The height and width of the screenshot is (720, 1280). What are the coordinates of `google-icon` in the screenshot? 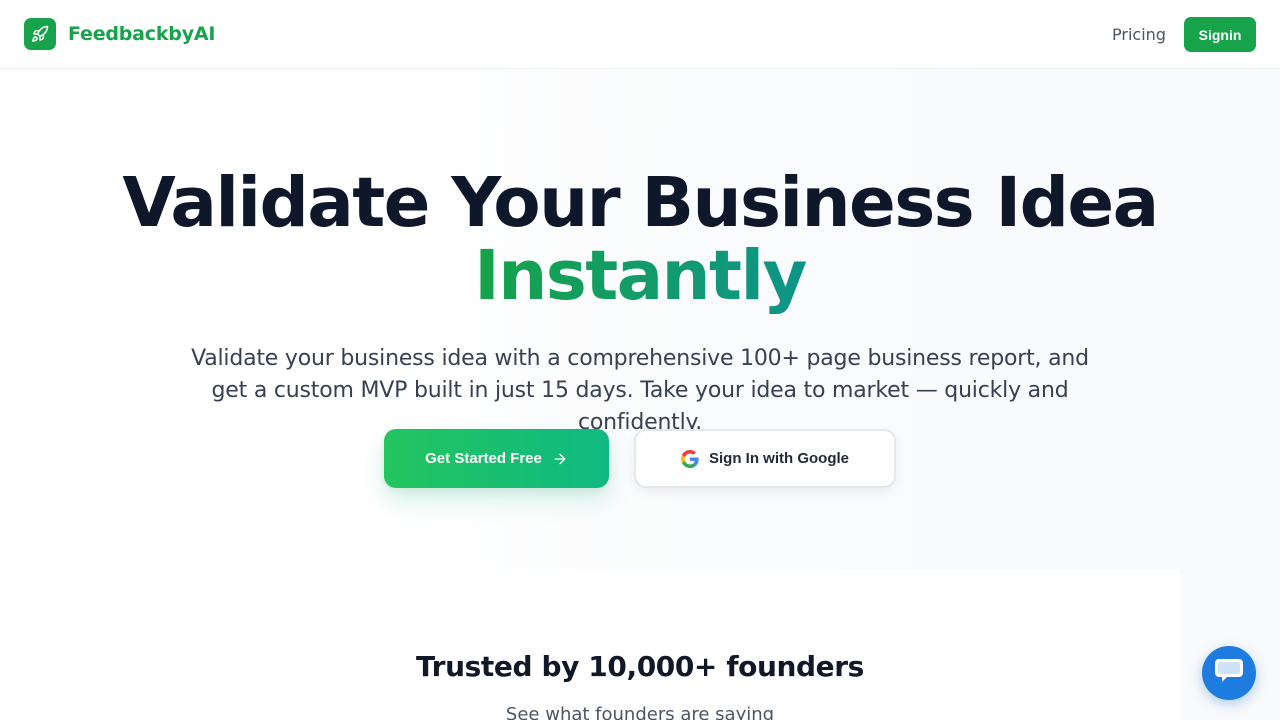 It's located at (690, 458).